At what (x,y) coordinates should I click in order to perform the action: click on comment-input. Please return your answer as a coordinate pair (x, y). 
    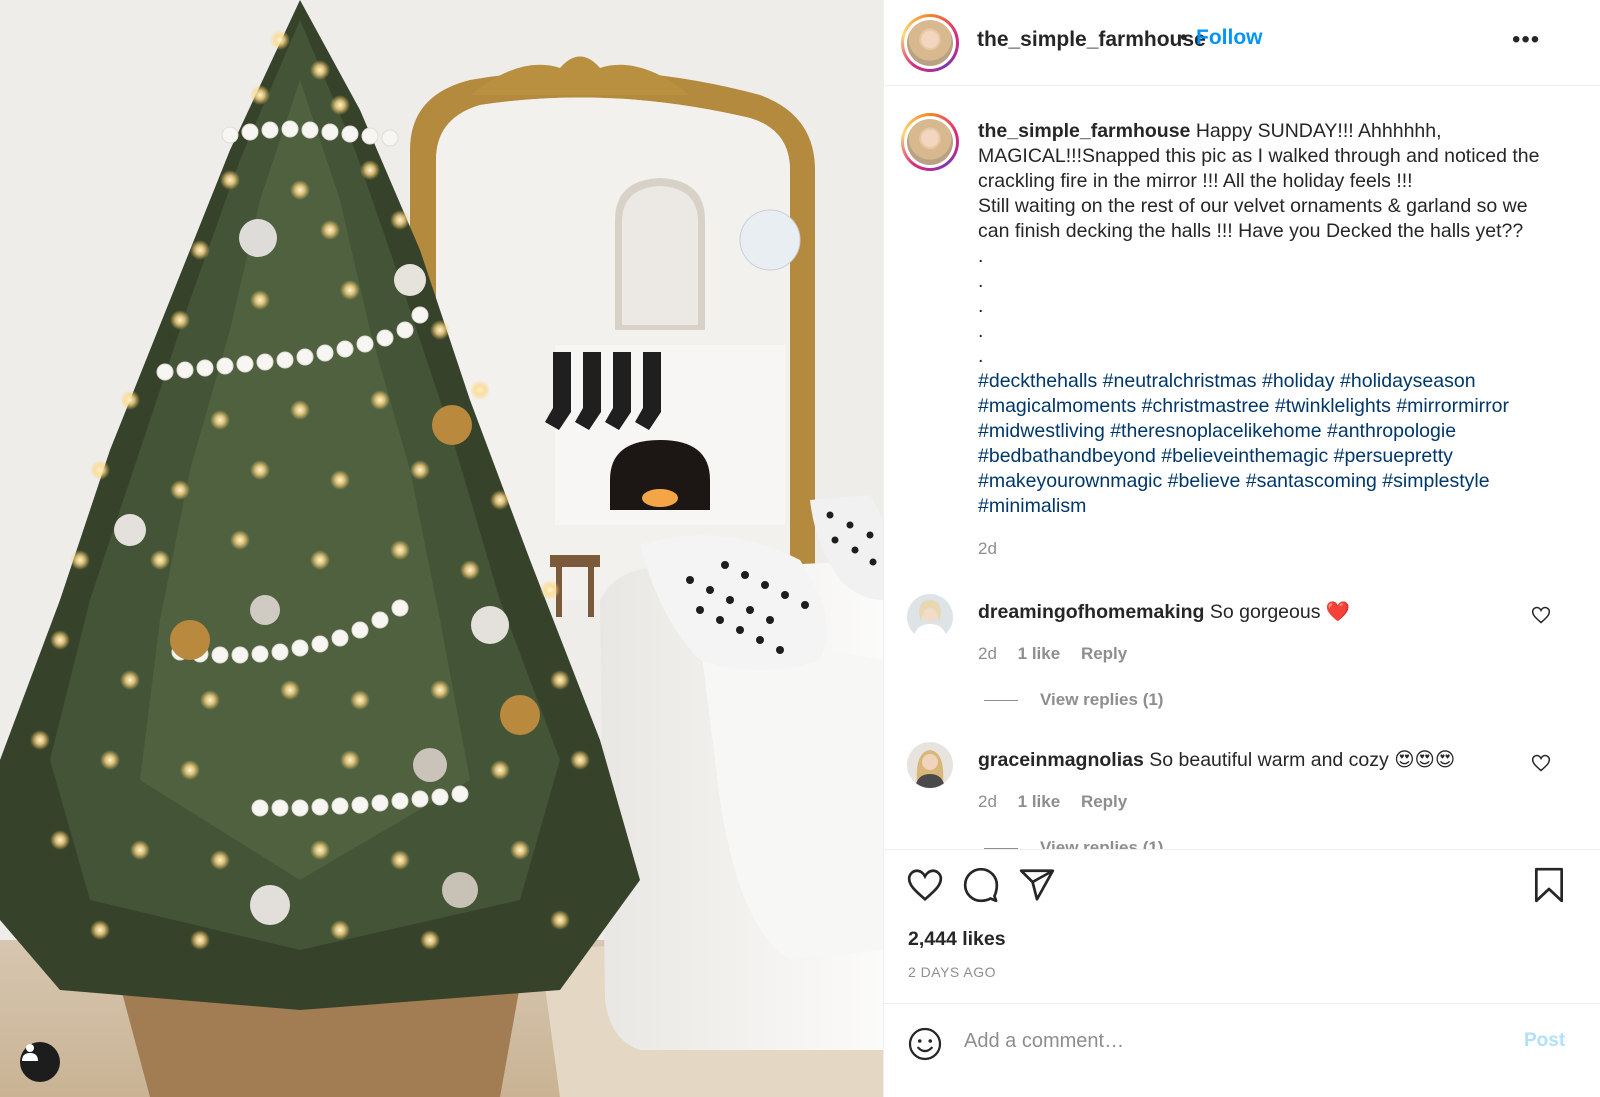
    Looking at the image, I should click on (1229, 1041).